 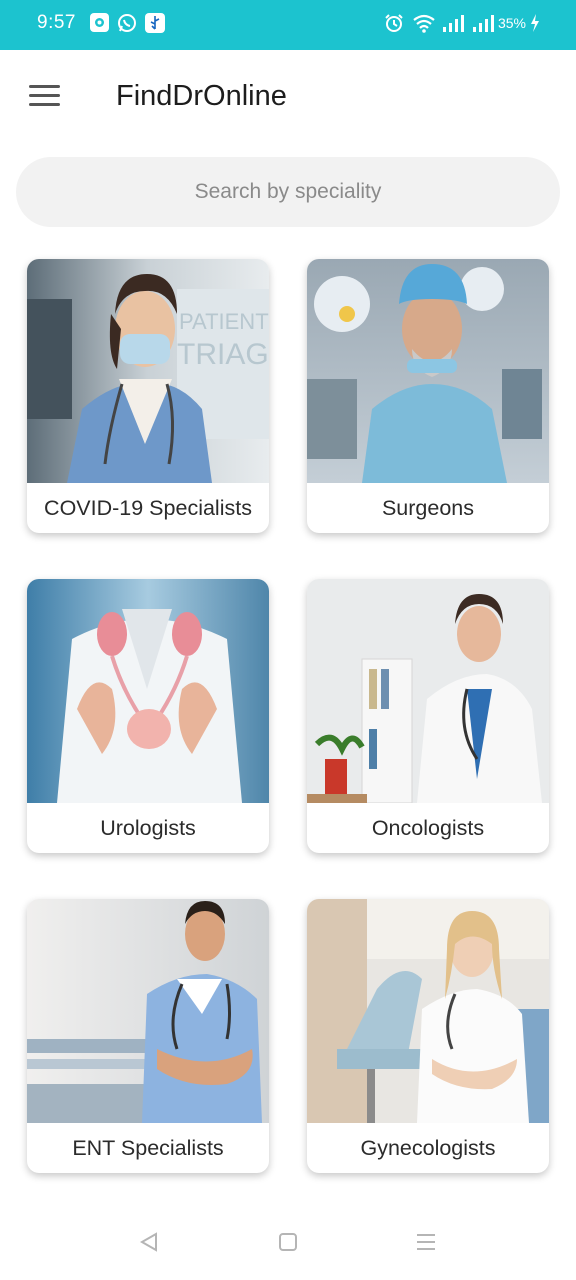 I want to click on speciality-label: COVID-19 Specialists, so click(x=148, y=507).